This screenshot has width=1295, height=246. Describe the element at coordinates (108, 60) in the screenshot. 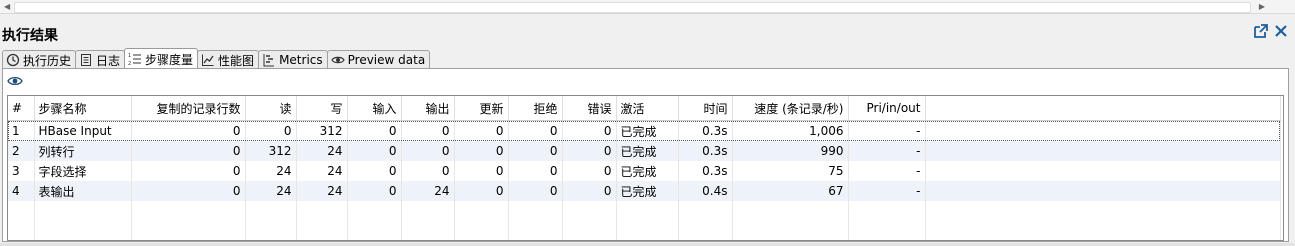

I see `tab-label: 日志` at that location.